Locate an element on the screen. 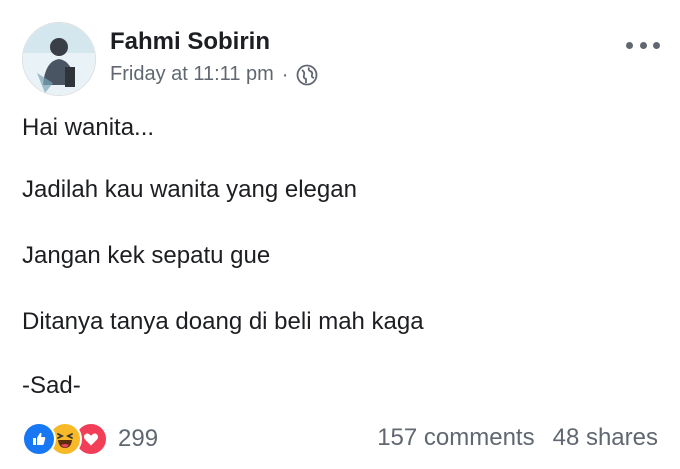 The width and height of the screenshot is (680, 469). like-icon is located at coordinates (39, 439).